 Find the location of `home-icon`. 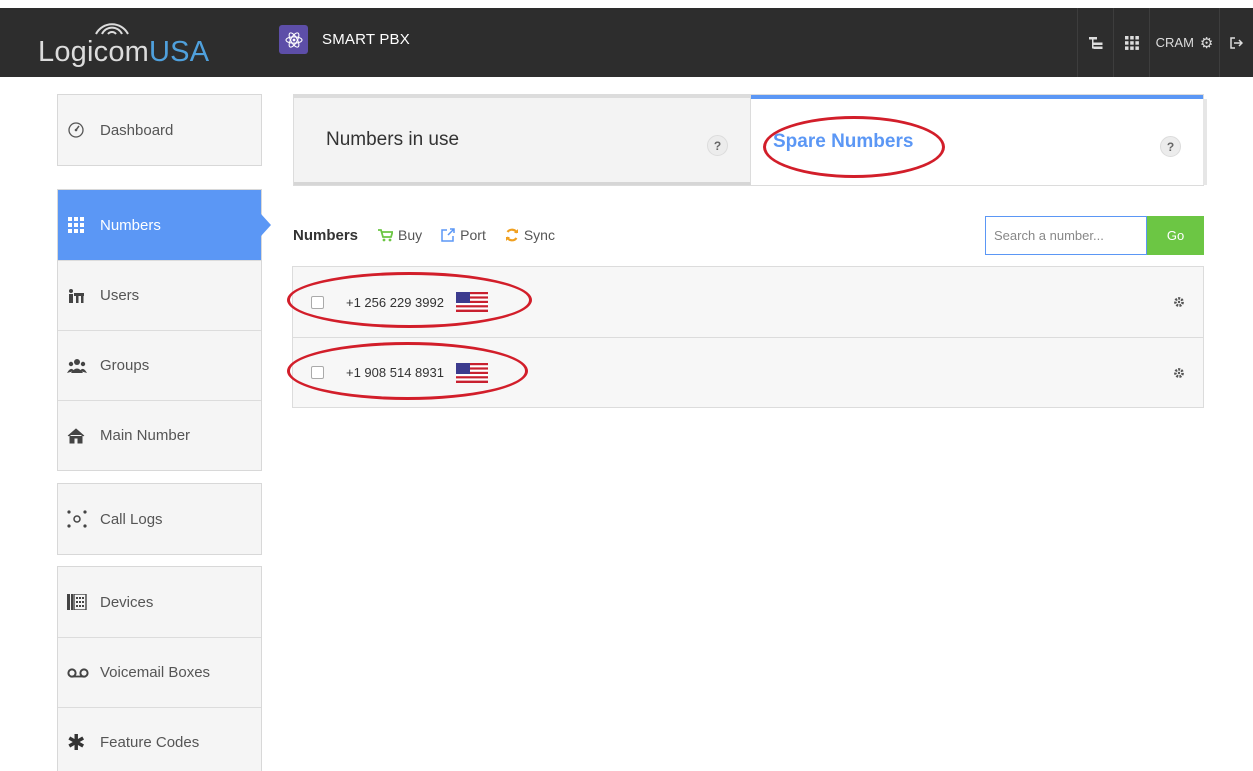

home-icon is located at coordinates (80, 435).